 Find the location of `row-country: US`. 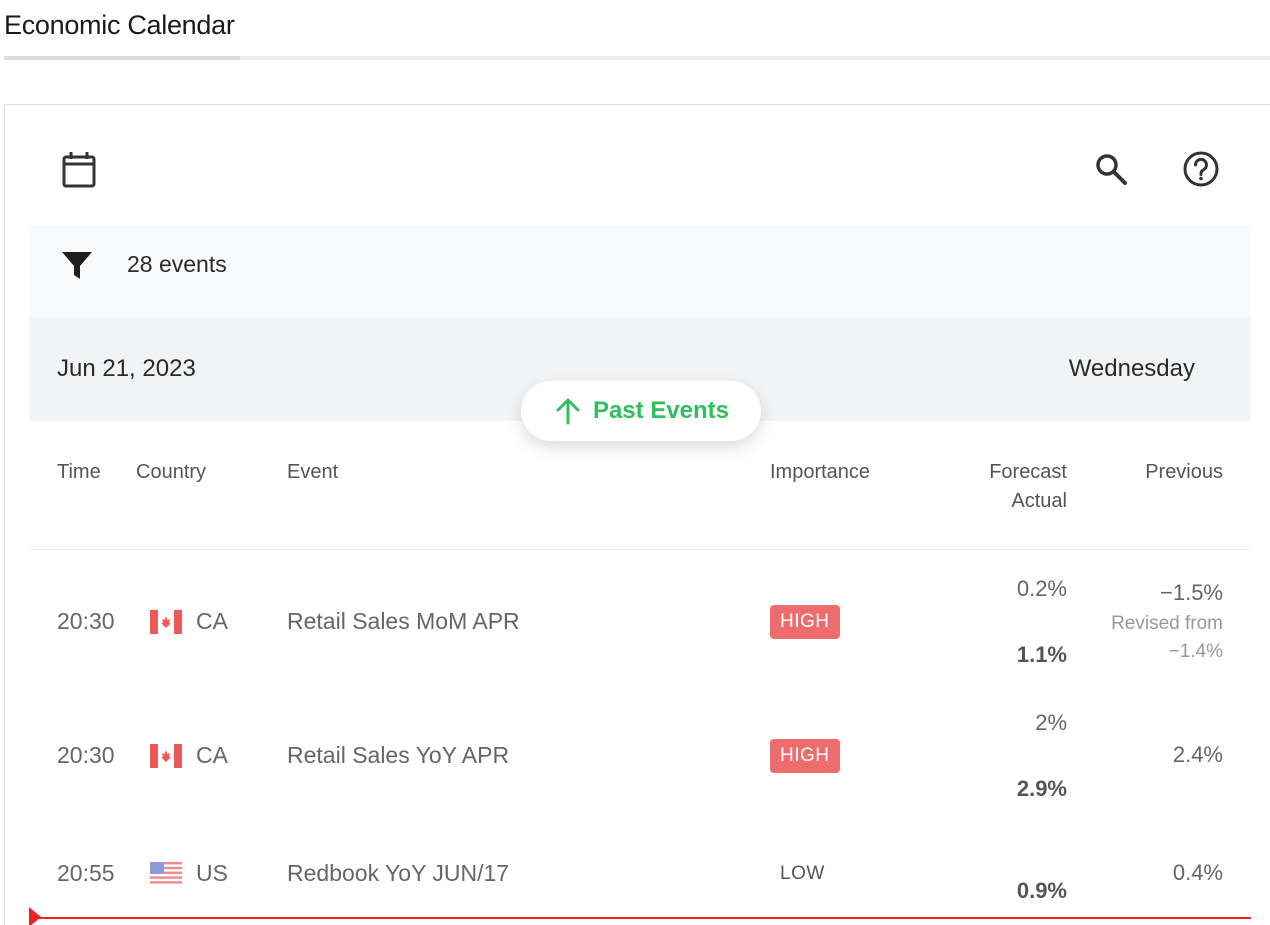

row-country: US is located at coordinates (212, 873).